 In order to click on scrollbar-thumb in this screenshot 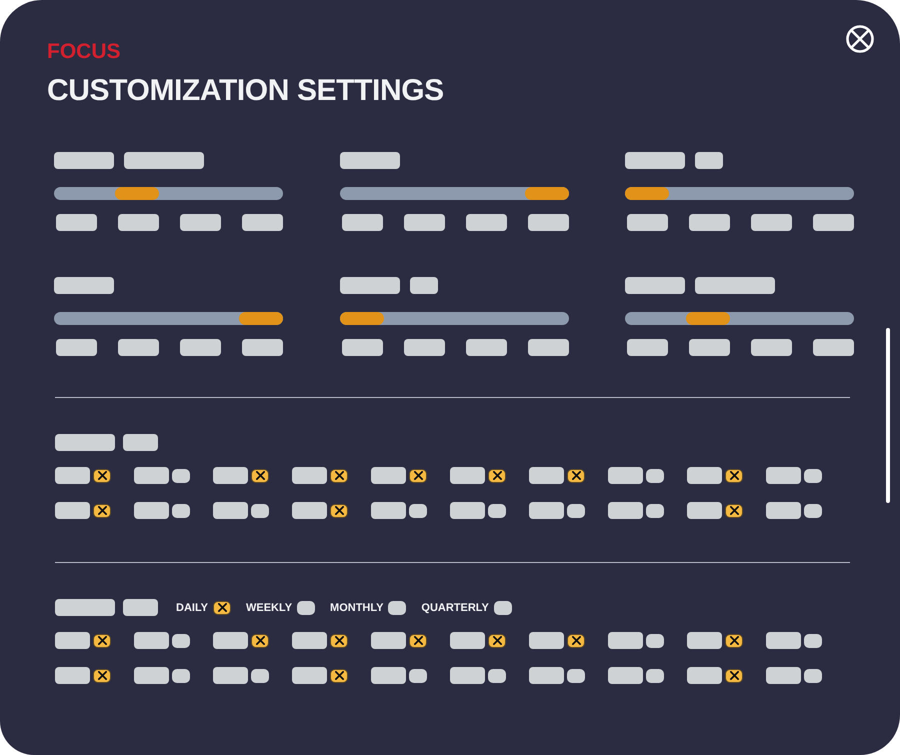, I will do `click(888, 415)`.